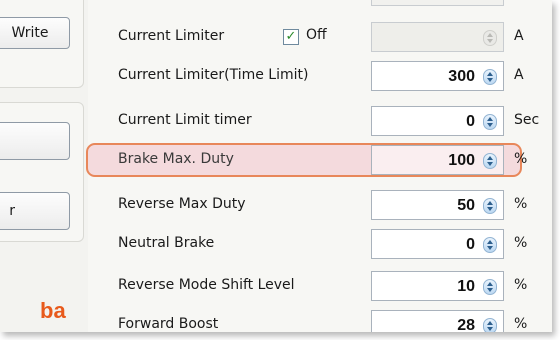  What do you see at coordinates (437, 3) in the screenshot?
I see `previous-field-edge` at bounding box center [437, 3].